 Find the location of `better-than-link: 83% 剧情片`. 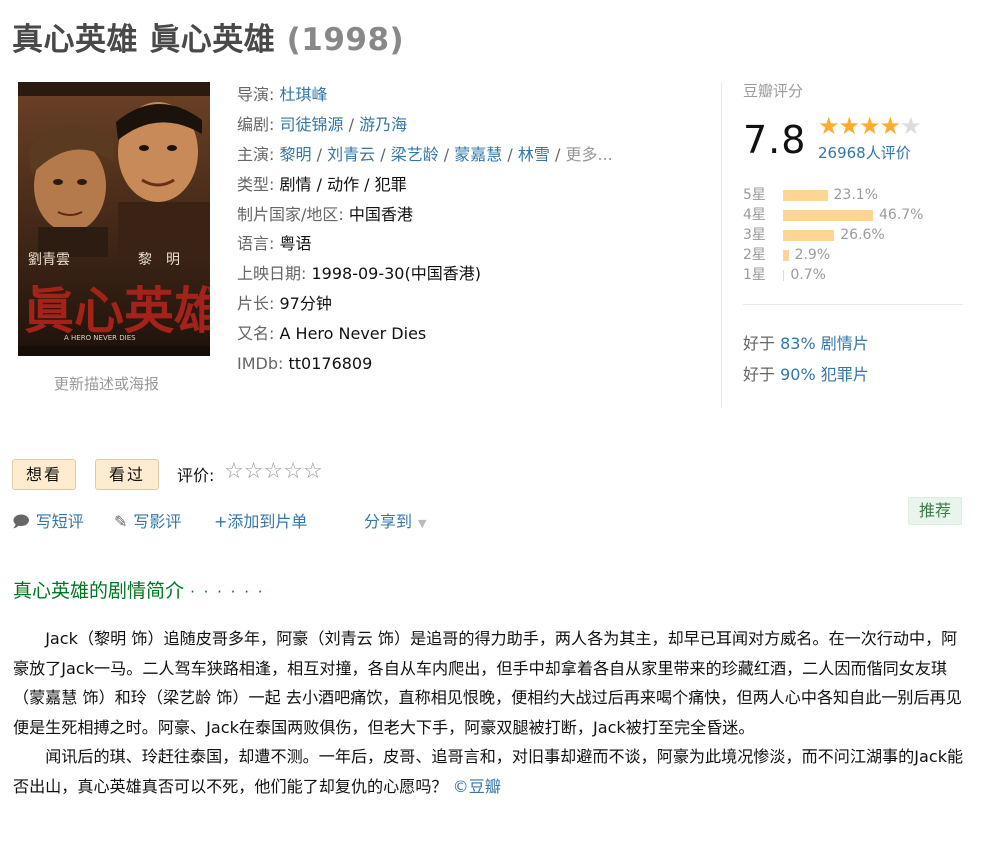

better-than-link: 83% 剧情片 is located at coordinates (824, 343).